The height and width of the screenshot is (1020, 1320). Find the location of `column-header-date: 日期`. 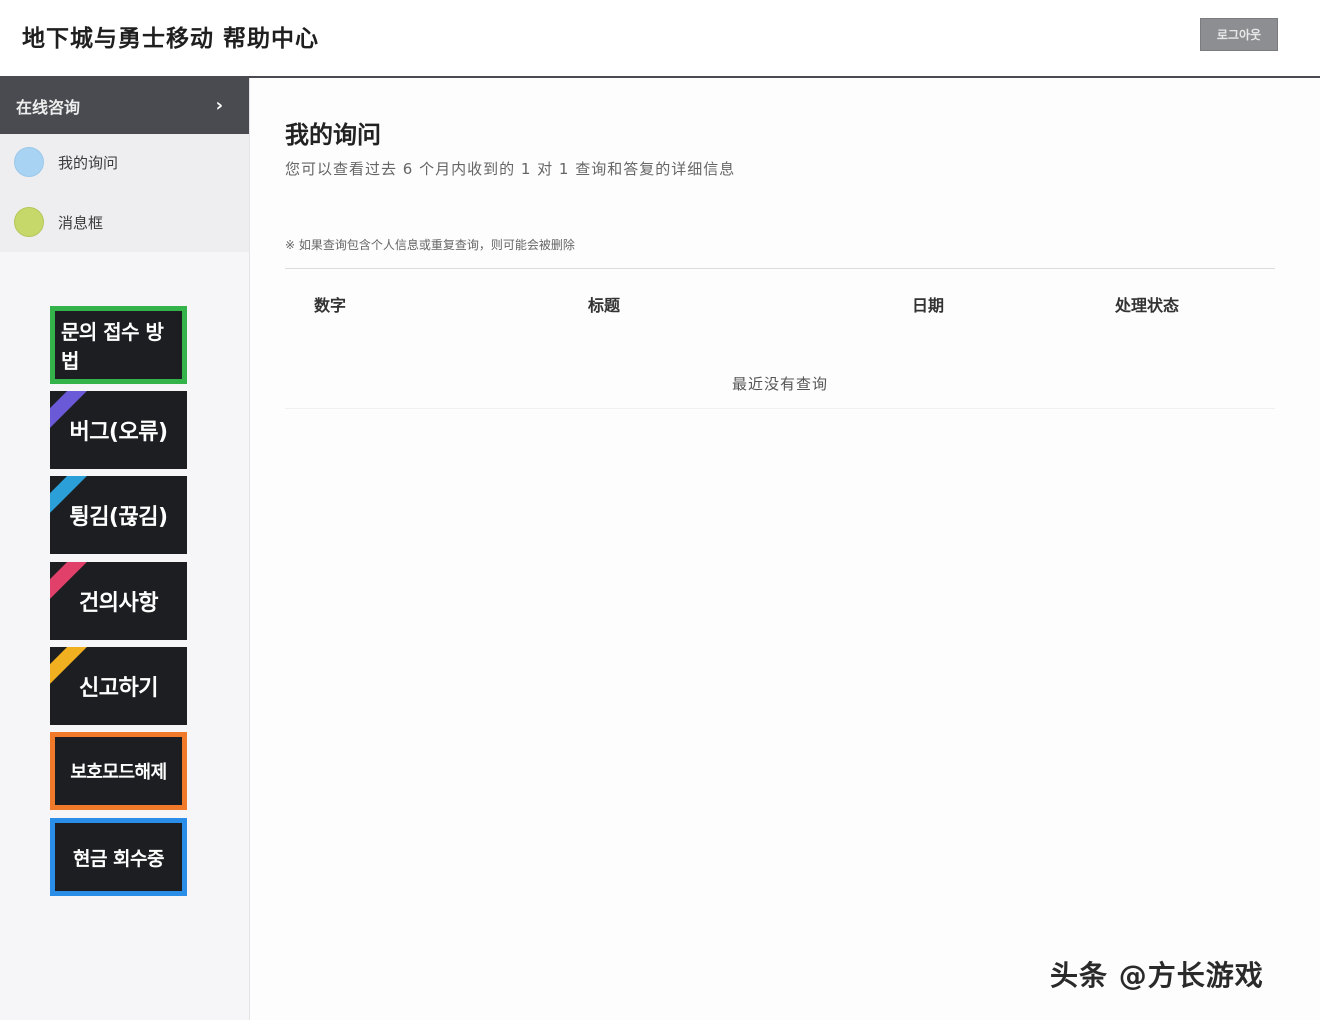

column-header-date: 日期 is located at coordinates (928, 305).